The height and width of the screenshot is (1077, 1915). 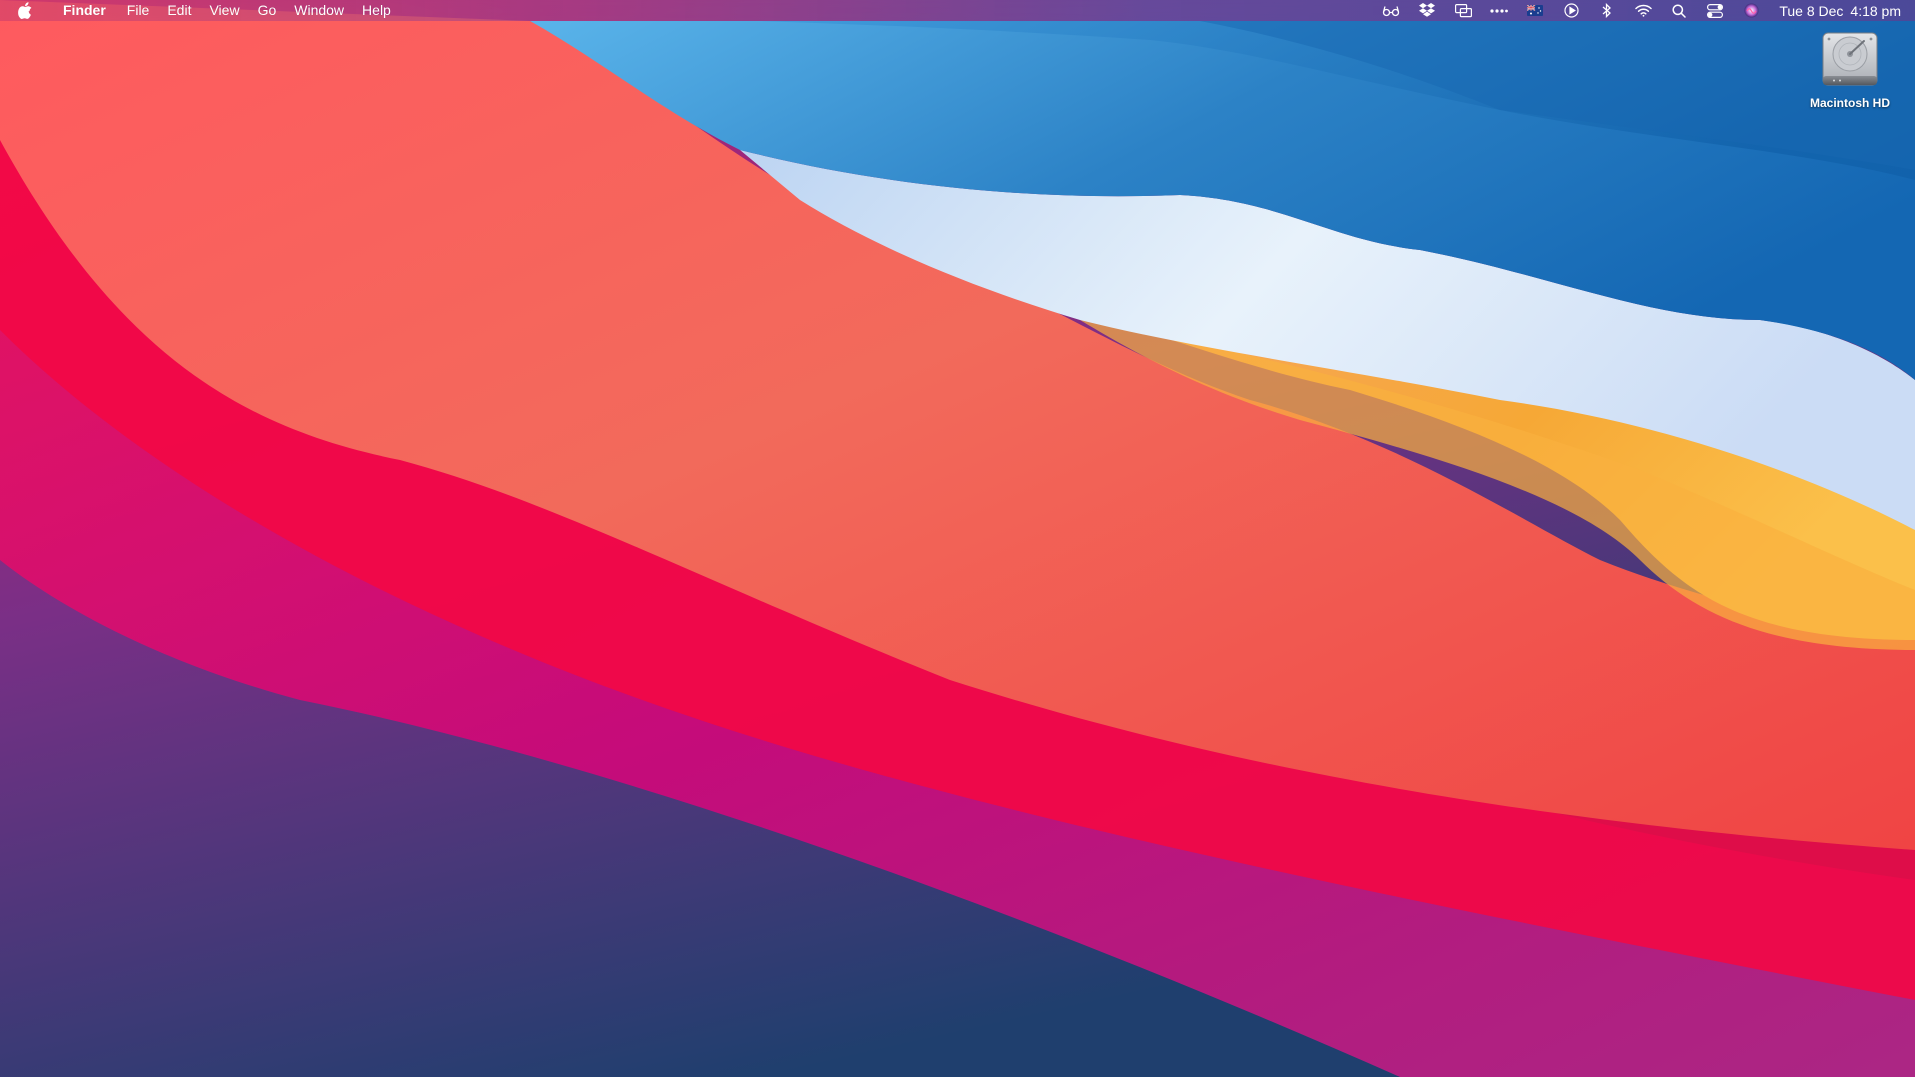 What do you see at coordinates (1427, 11) in the screenshot?
I see `dropbox-icon` at bounding box center [1427, 11].